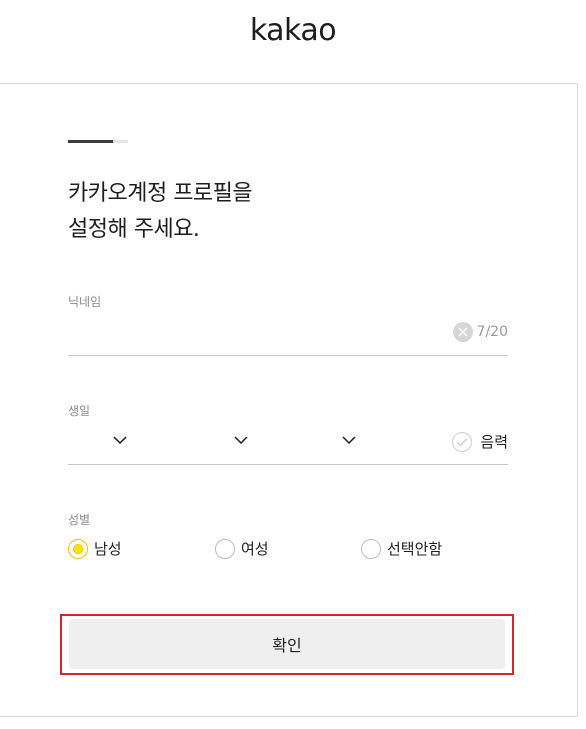 The height and width of the screenshot is (729, 586). What do you see at coordinates (79, 411) in the screenshot?
I see `birthday-label: 생일` at bounding box center [79, 411].